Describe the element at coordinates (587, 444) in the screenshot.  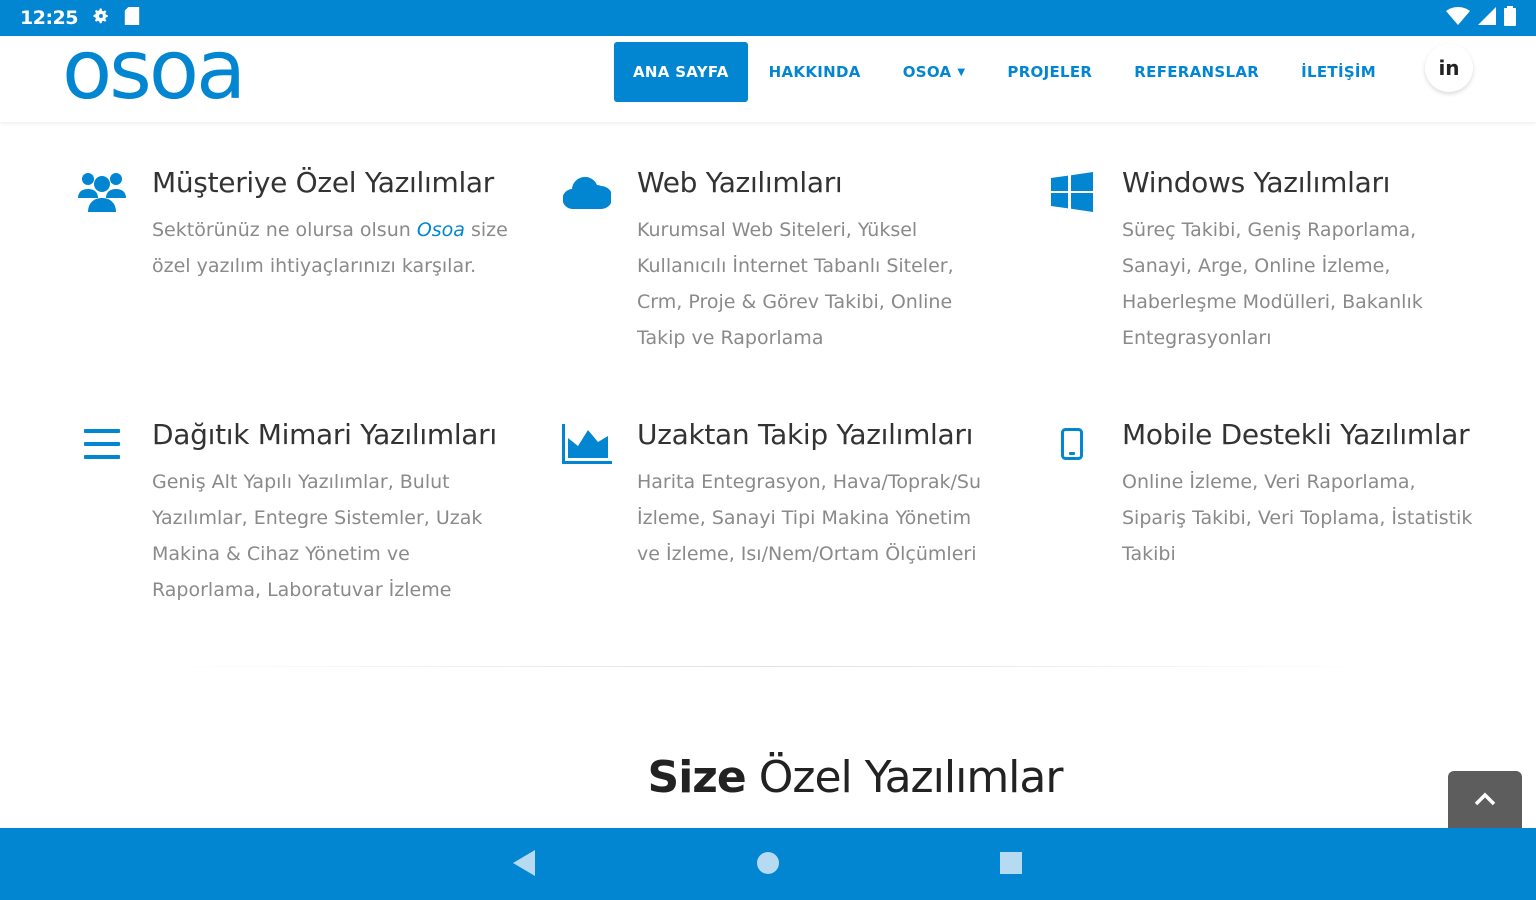
I see `area-chart-icon` at that location.